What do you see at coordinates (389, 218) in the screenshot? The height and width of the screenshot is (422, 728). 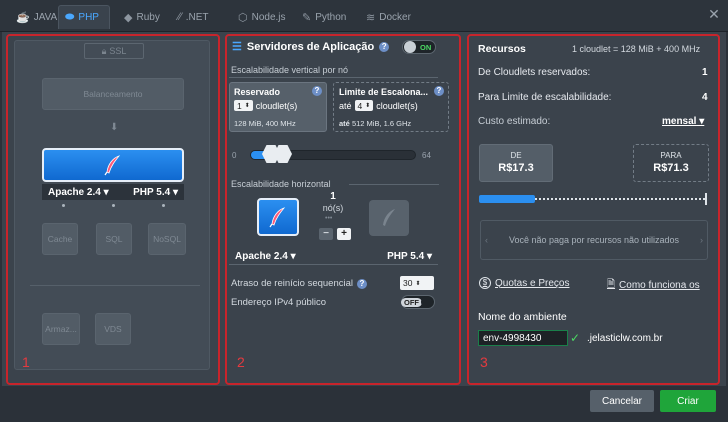 I see `app-server-node-ghost` at bounding box center [389, 218].